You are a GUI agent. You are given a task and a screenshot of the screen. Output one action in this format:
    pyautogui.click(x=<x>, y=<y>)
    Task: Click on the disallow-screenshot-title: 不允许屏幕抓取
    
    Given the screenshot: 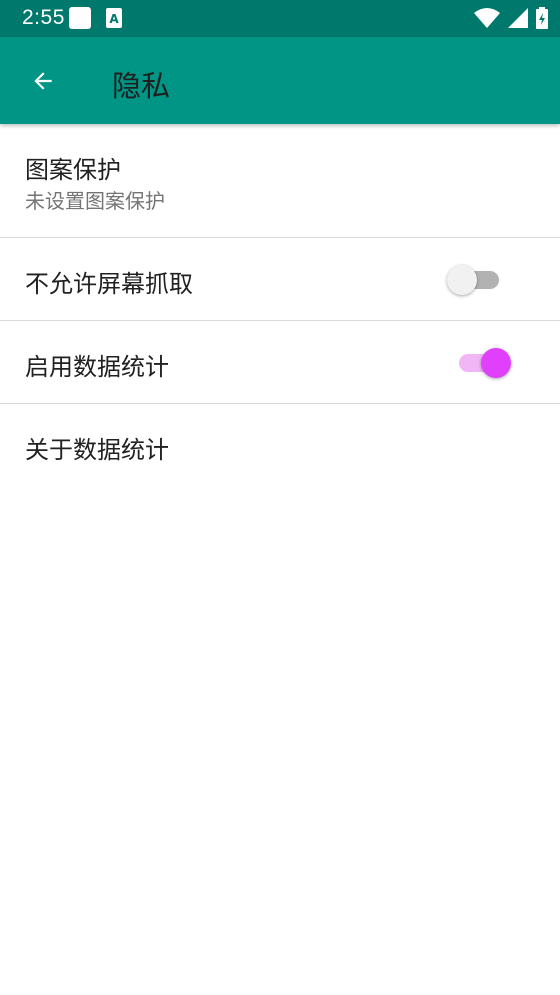 What is the action you would take?
    pyautogui.click(x=109, y=284)
    